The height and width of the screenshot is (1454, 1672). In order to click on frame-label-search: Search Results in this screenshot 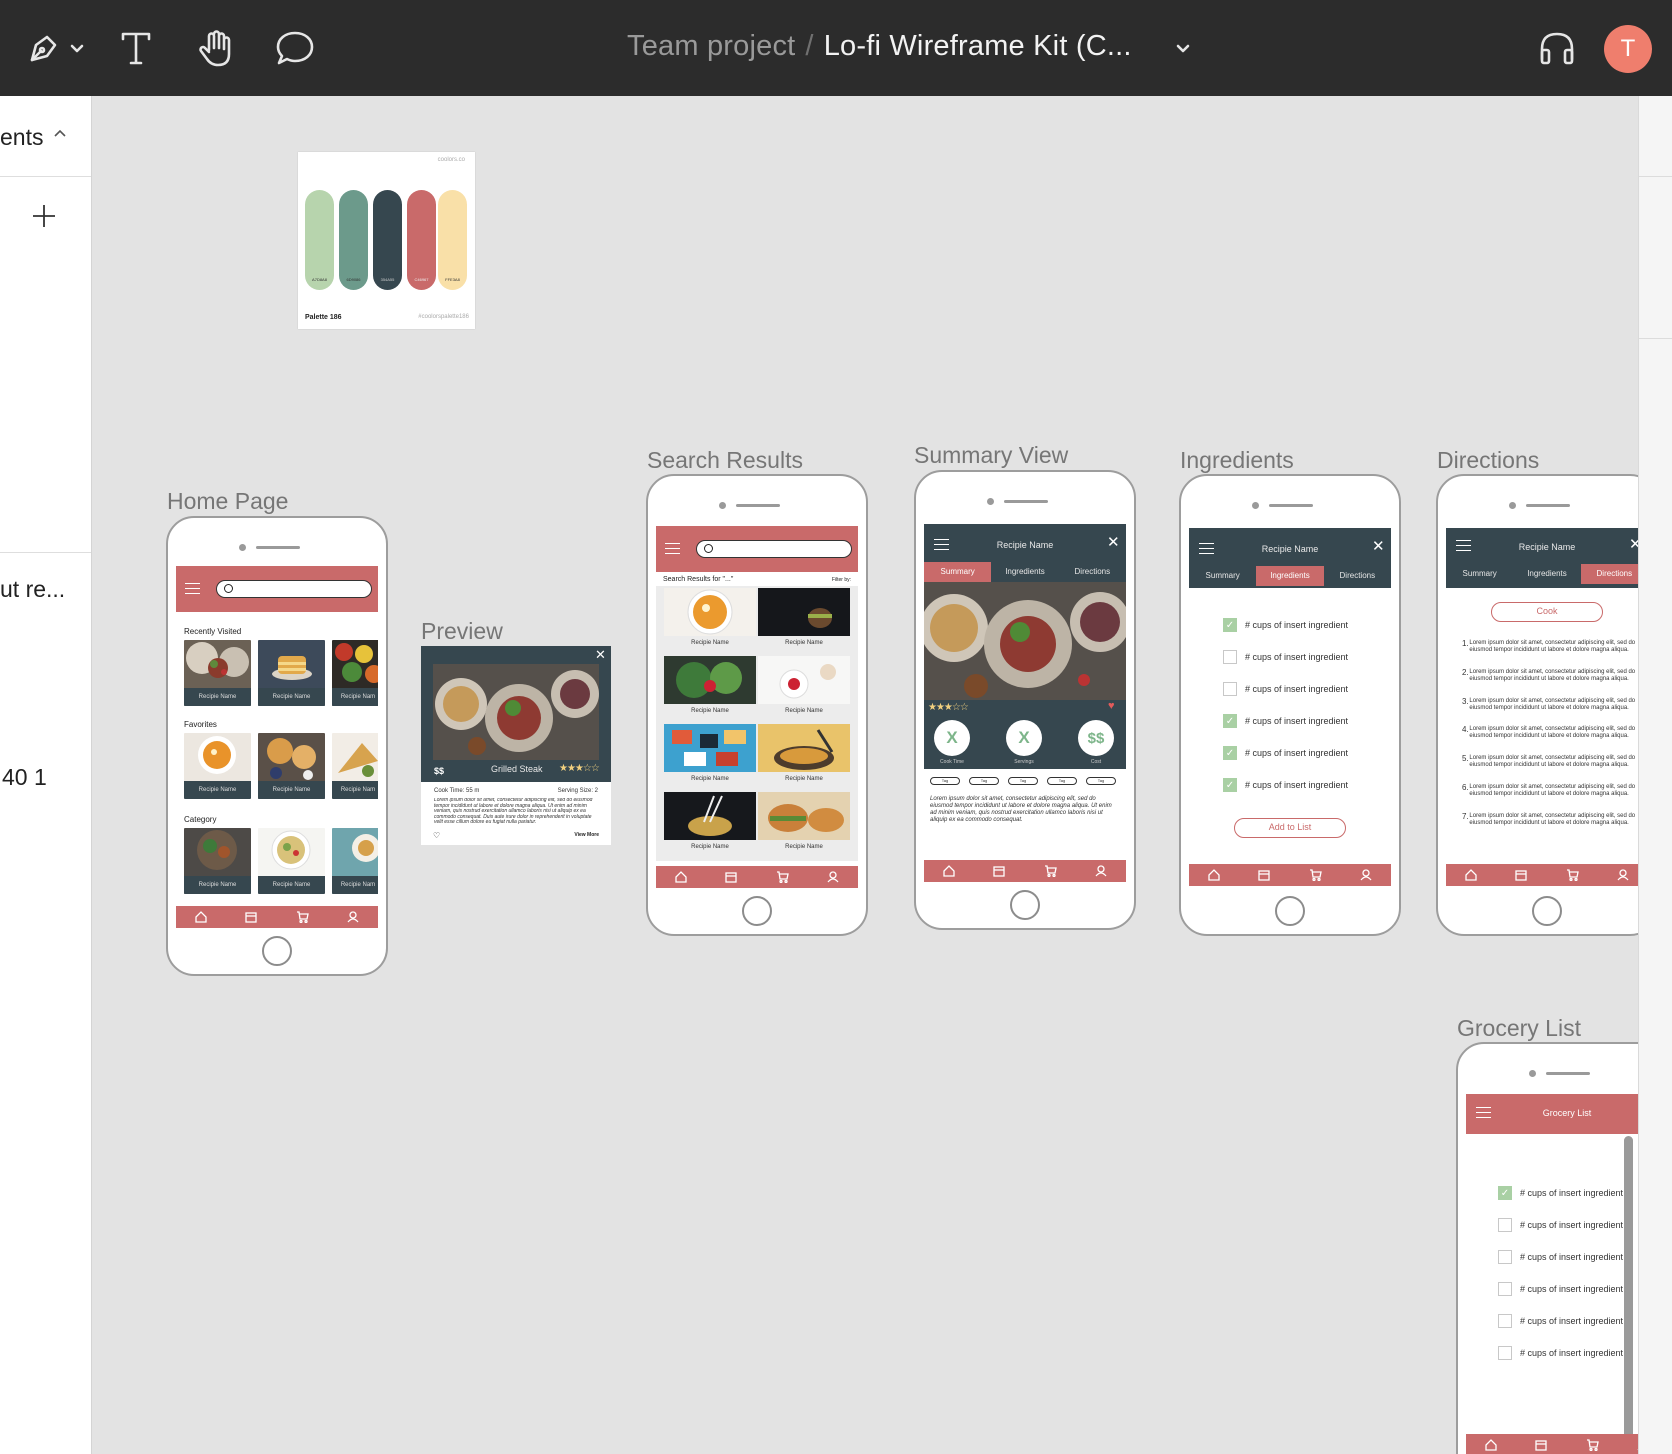, I will do `click(725, 460)`.